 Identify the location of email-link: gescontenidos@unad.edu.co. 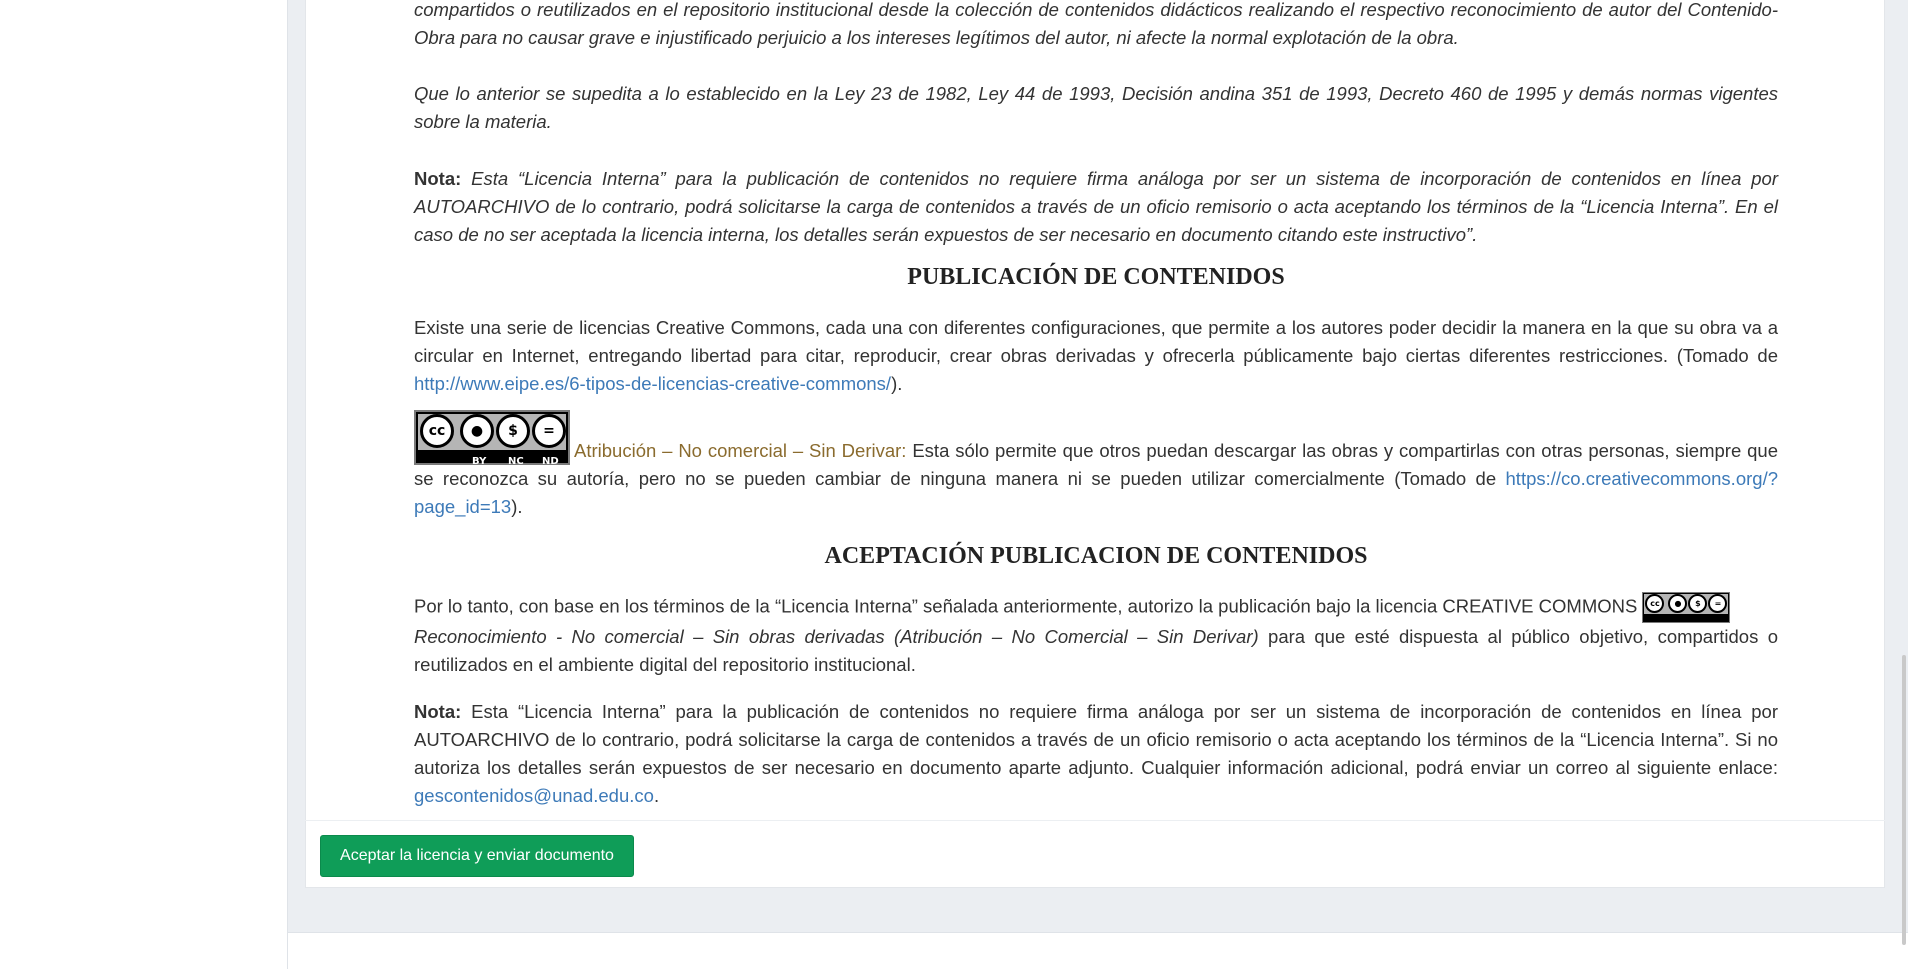
(534, 795).